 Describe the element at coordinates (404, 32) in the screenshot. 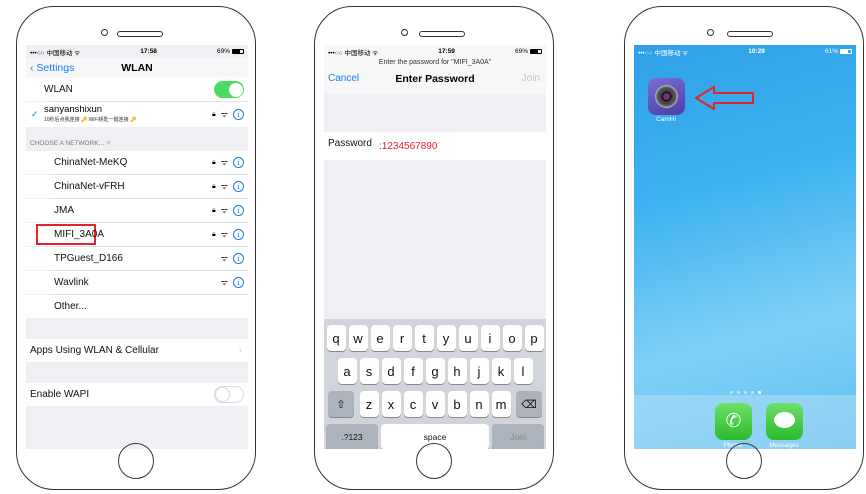

I see `front-camera` at that location.